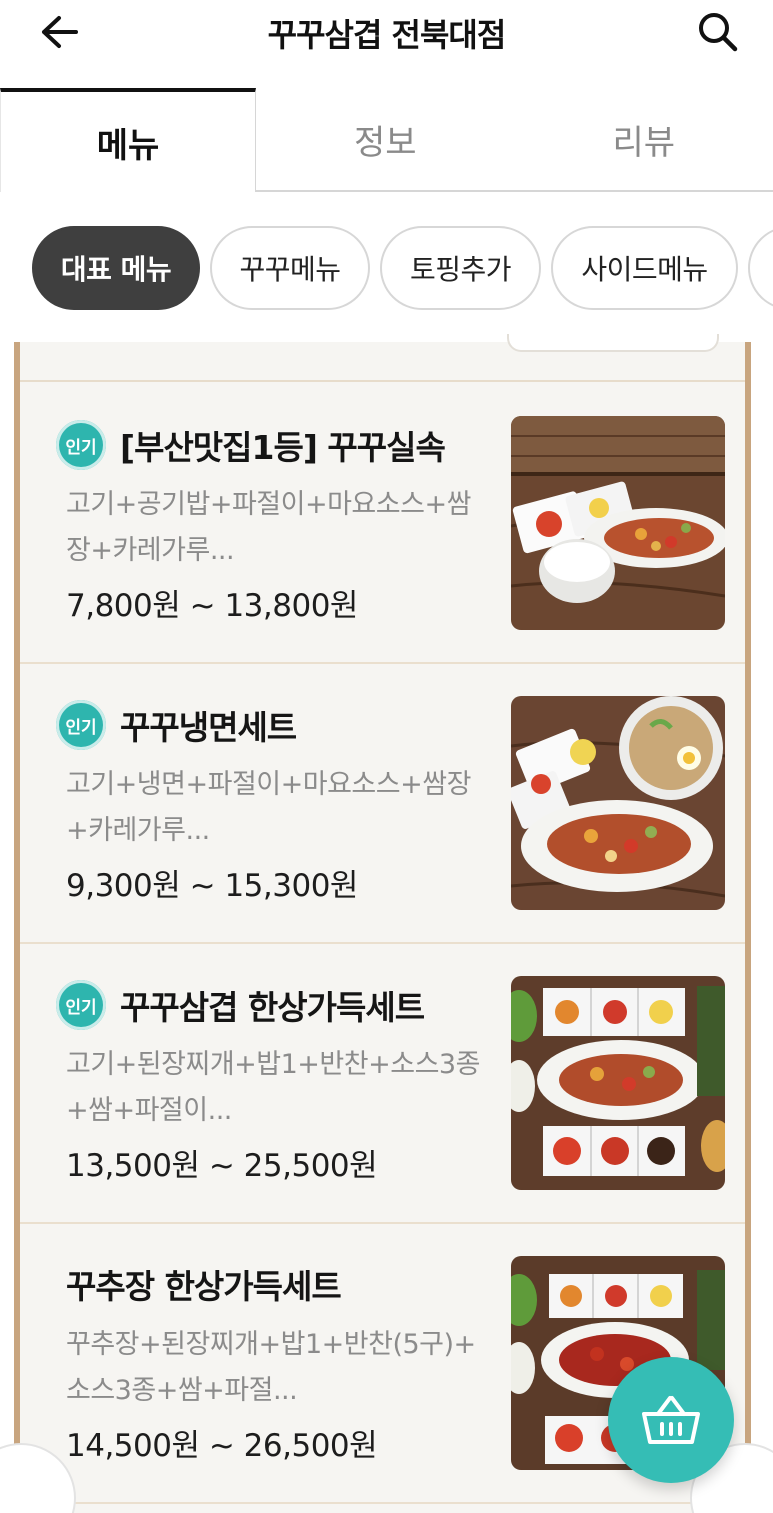 The width and height of the screenshot is (773, 1513). I want to click on description-line: 고기+냉면+파절이+마요소스+쌈장, so click(268, 784).